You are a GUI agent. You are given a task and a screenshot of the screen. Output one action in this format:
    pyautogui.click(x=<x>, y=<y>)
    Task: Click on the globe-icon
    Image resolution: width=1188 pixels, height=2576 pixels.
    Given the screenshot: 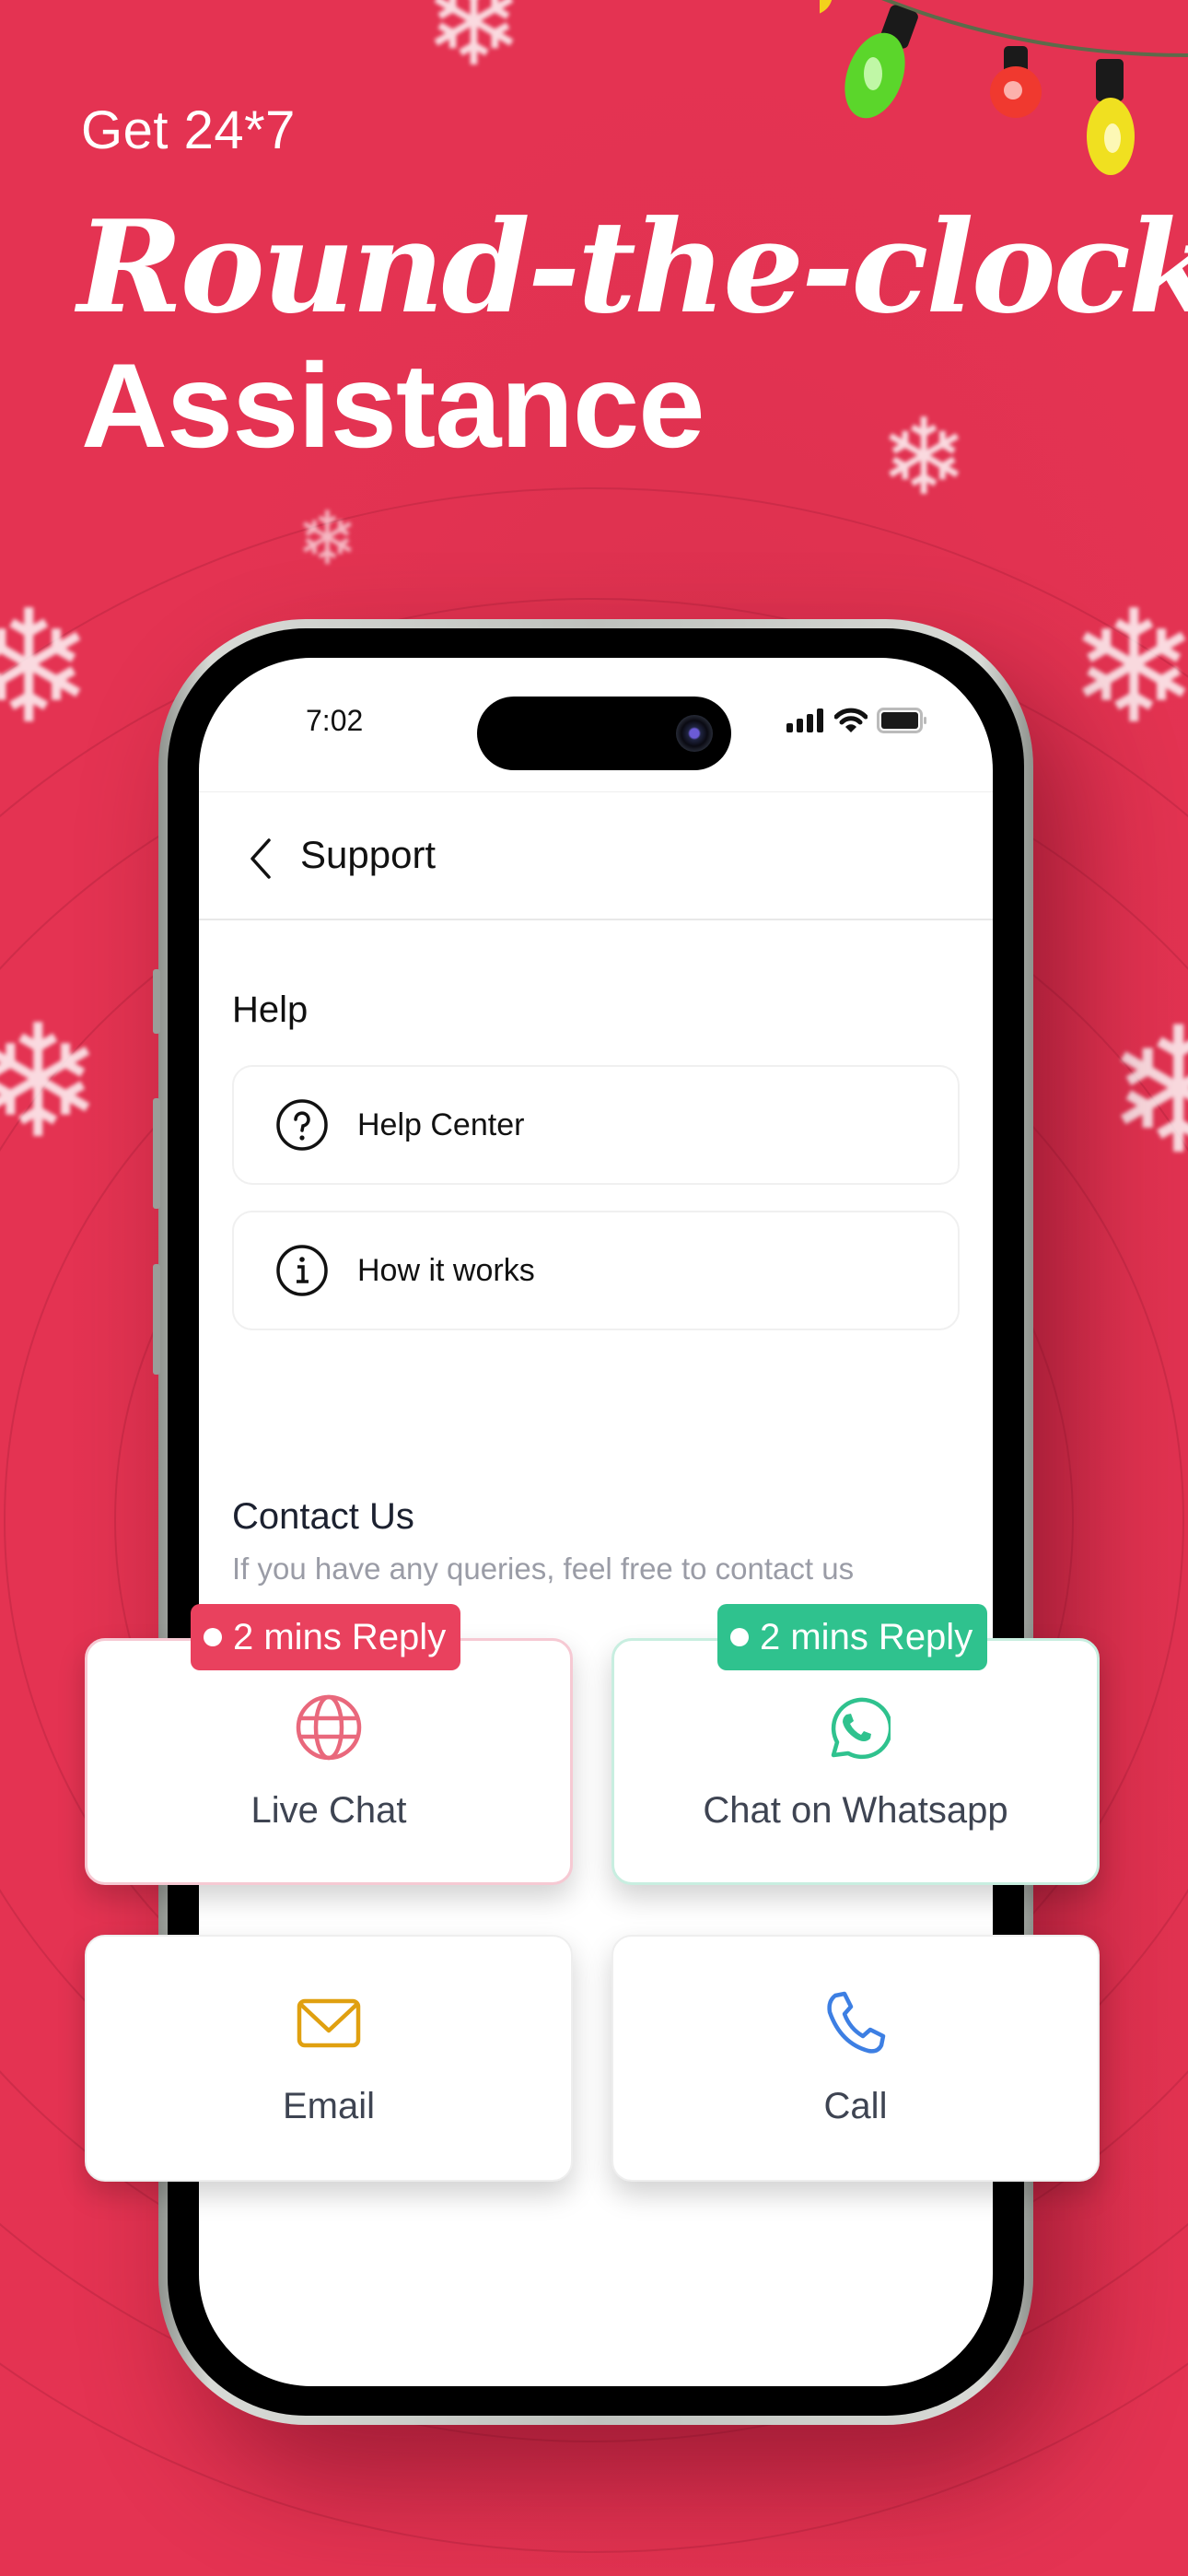 What is the action you would take?
    pyautogui.click(x=329, y=1727)
    